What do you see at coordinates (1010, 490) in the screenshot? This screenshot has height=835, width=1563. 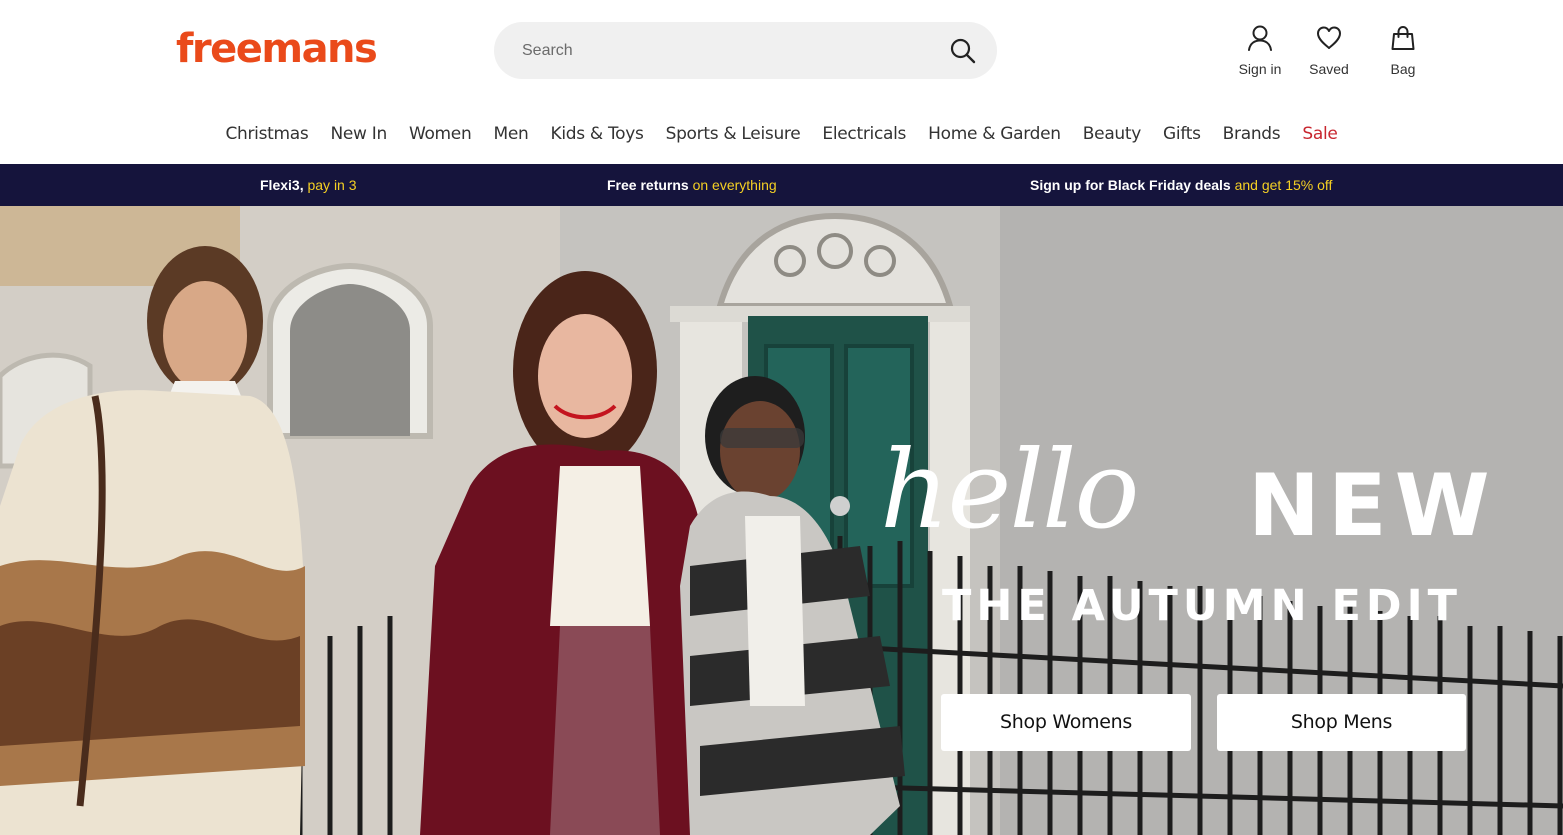 I see `hero-headline-script: hello` at bounding box center [1010, 490].